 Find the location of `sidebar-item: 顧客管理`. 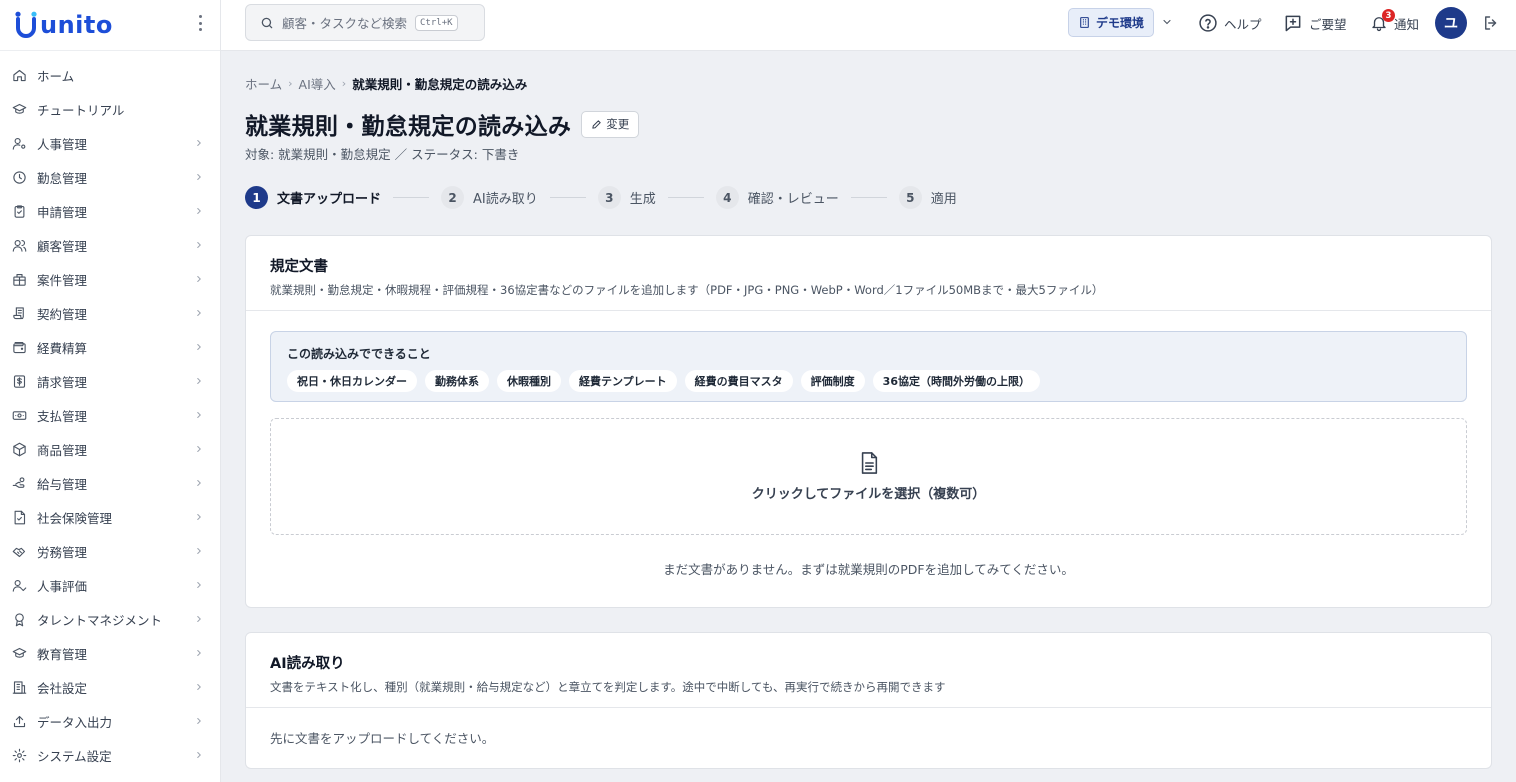

sidebar-item: 顧客管理 is located at coordinates (110, 245).